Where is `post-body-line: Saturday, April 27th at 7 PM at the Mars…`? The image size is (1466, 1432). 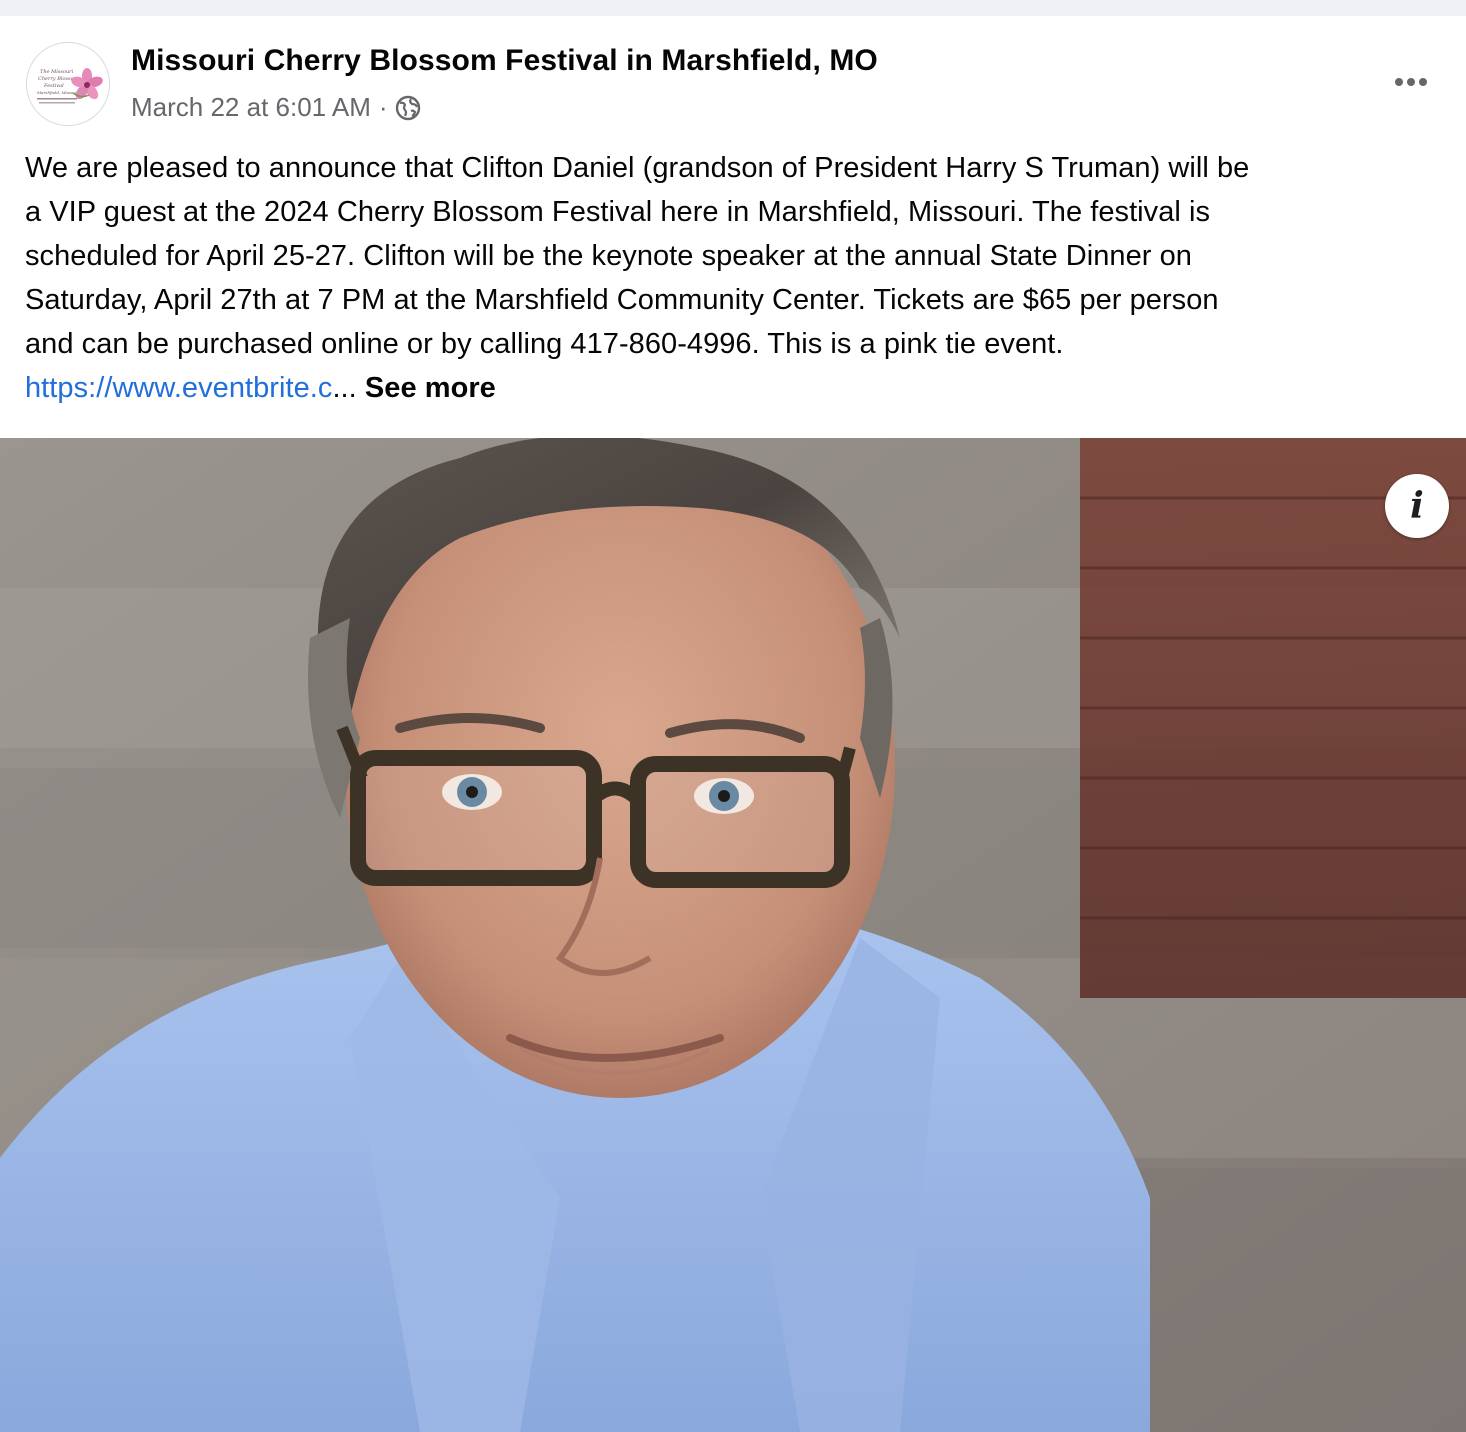
post-body-line: Saturday, April 27th at 7 PM at the Mars… is located at coordinates (622, 300).